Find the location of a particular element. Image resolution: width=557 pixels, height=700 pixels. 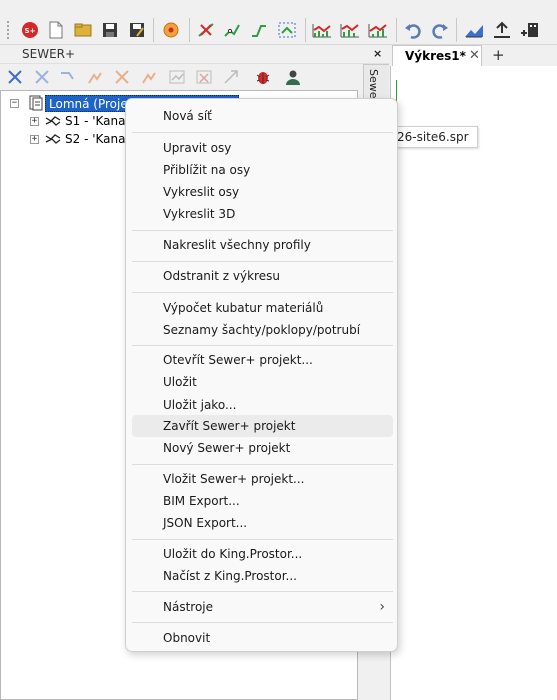

menu-item-nakreslit-profily: Nakreslit všechny profily is located at coordinates (262, 245).